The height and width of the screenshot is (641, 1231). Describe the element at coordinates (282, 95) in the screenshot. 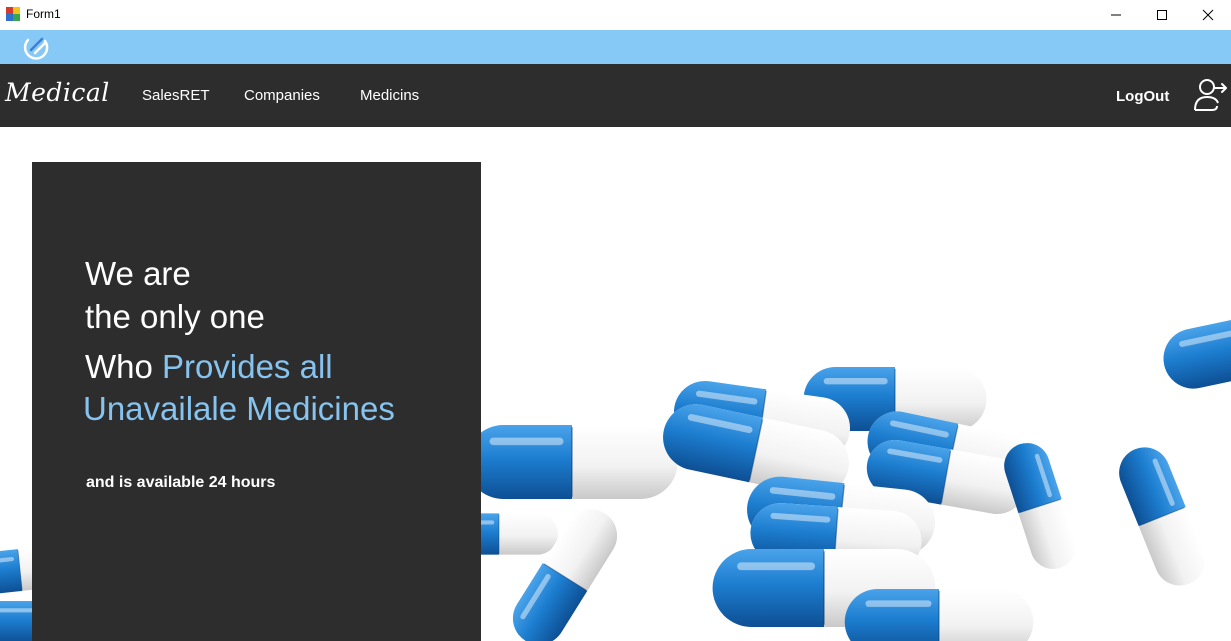

I see `nav-companies: Companies` at that location.